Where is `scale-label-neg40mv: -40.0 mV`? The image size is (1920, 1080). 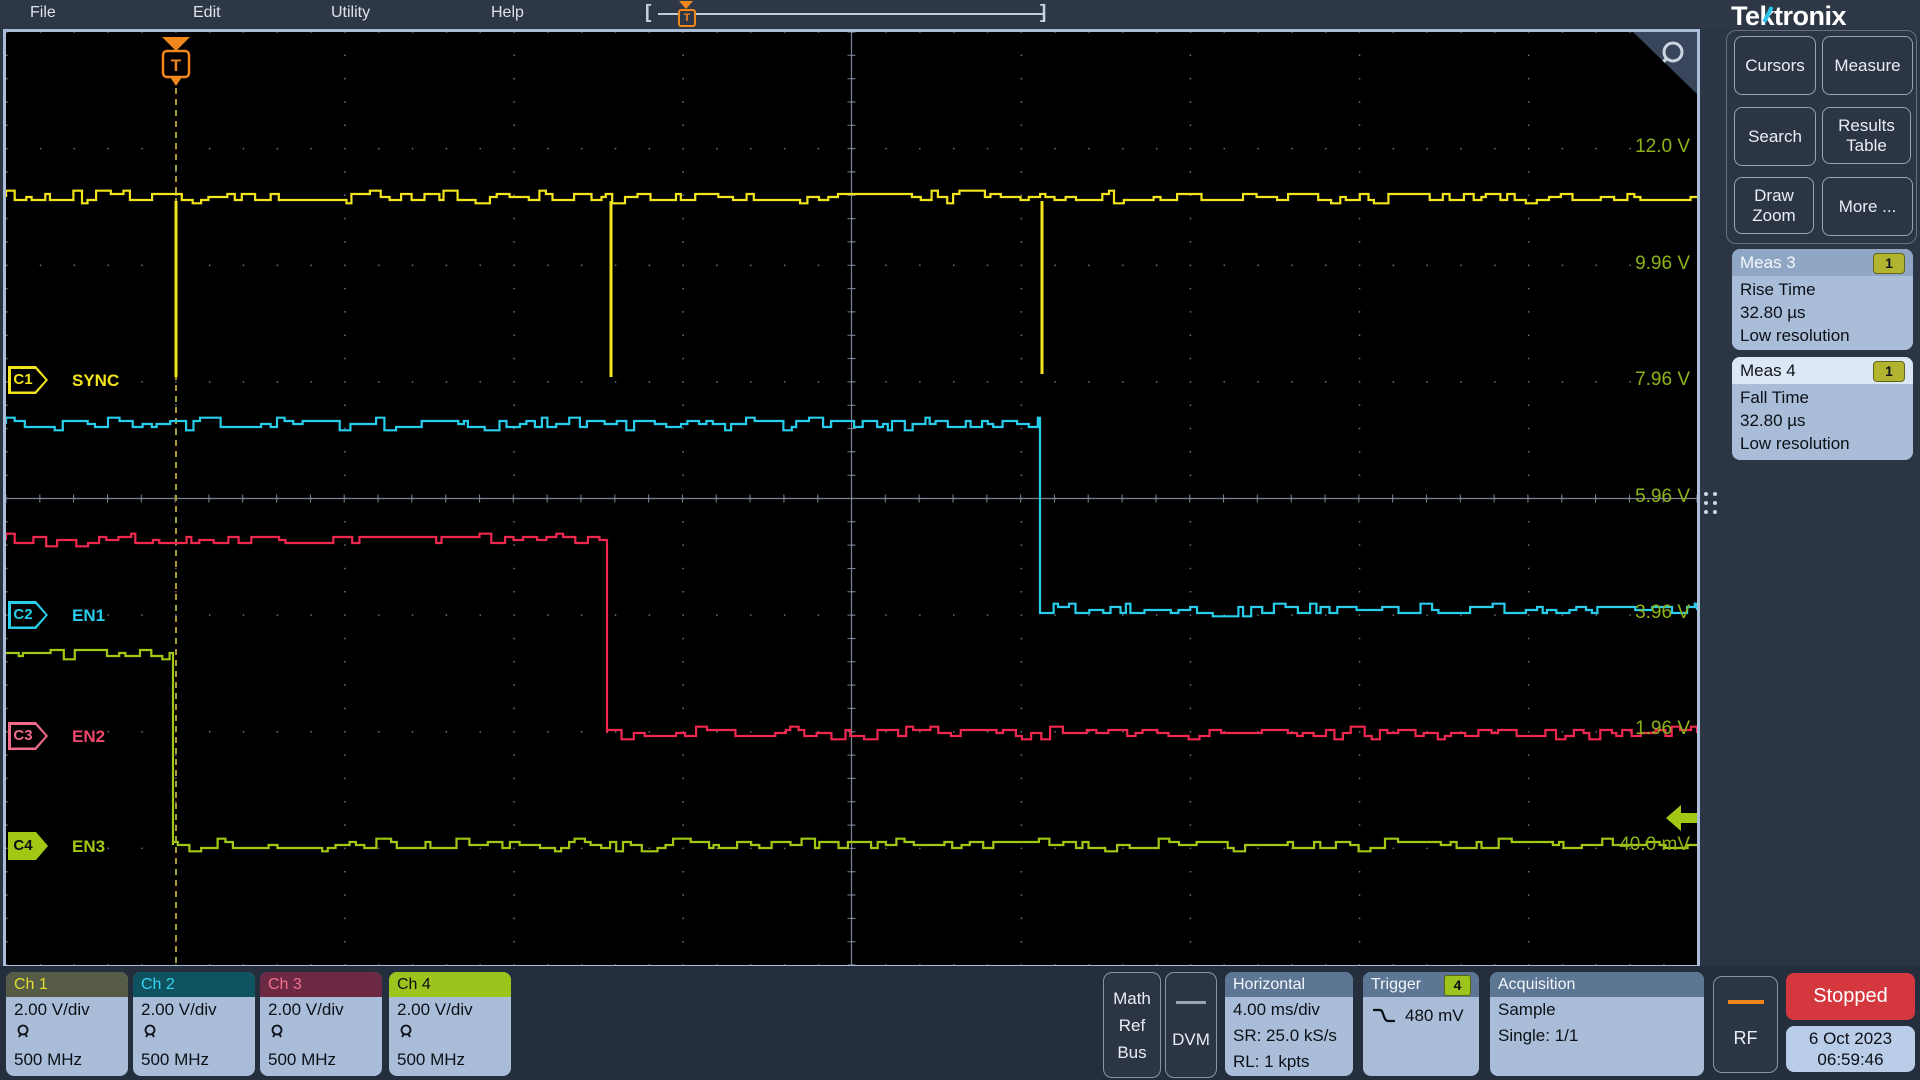
scale-label-neg40mv: -40.0 mV is located at coordinates (1651, 844).